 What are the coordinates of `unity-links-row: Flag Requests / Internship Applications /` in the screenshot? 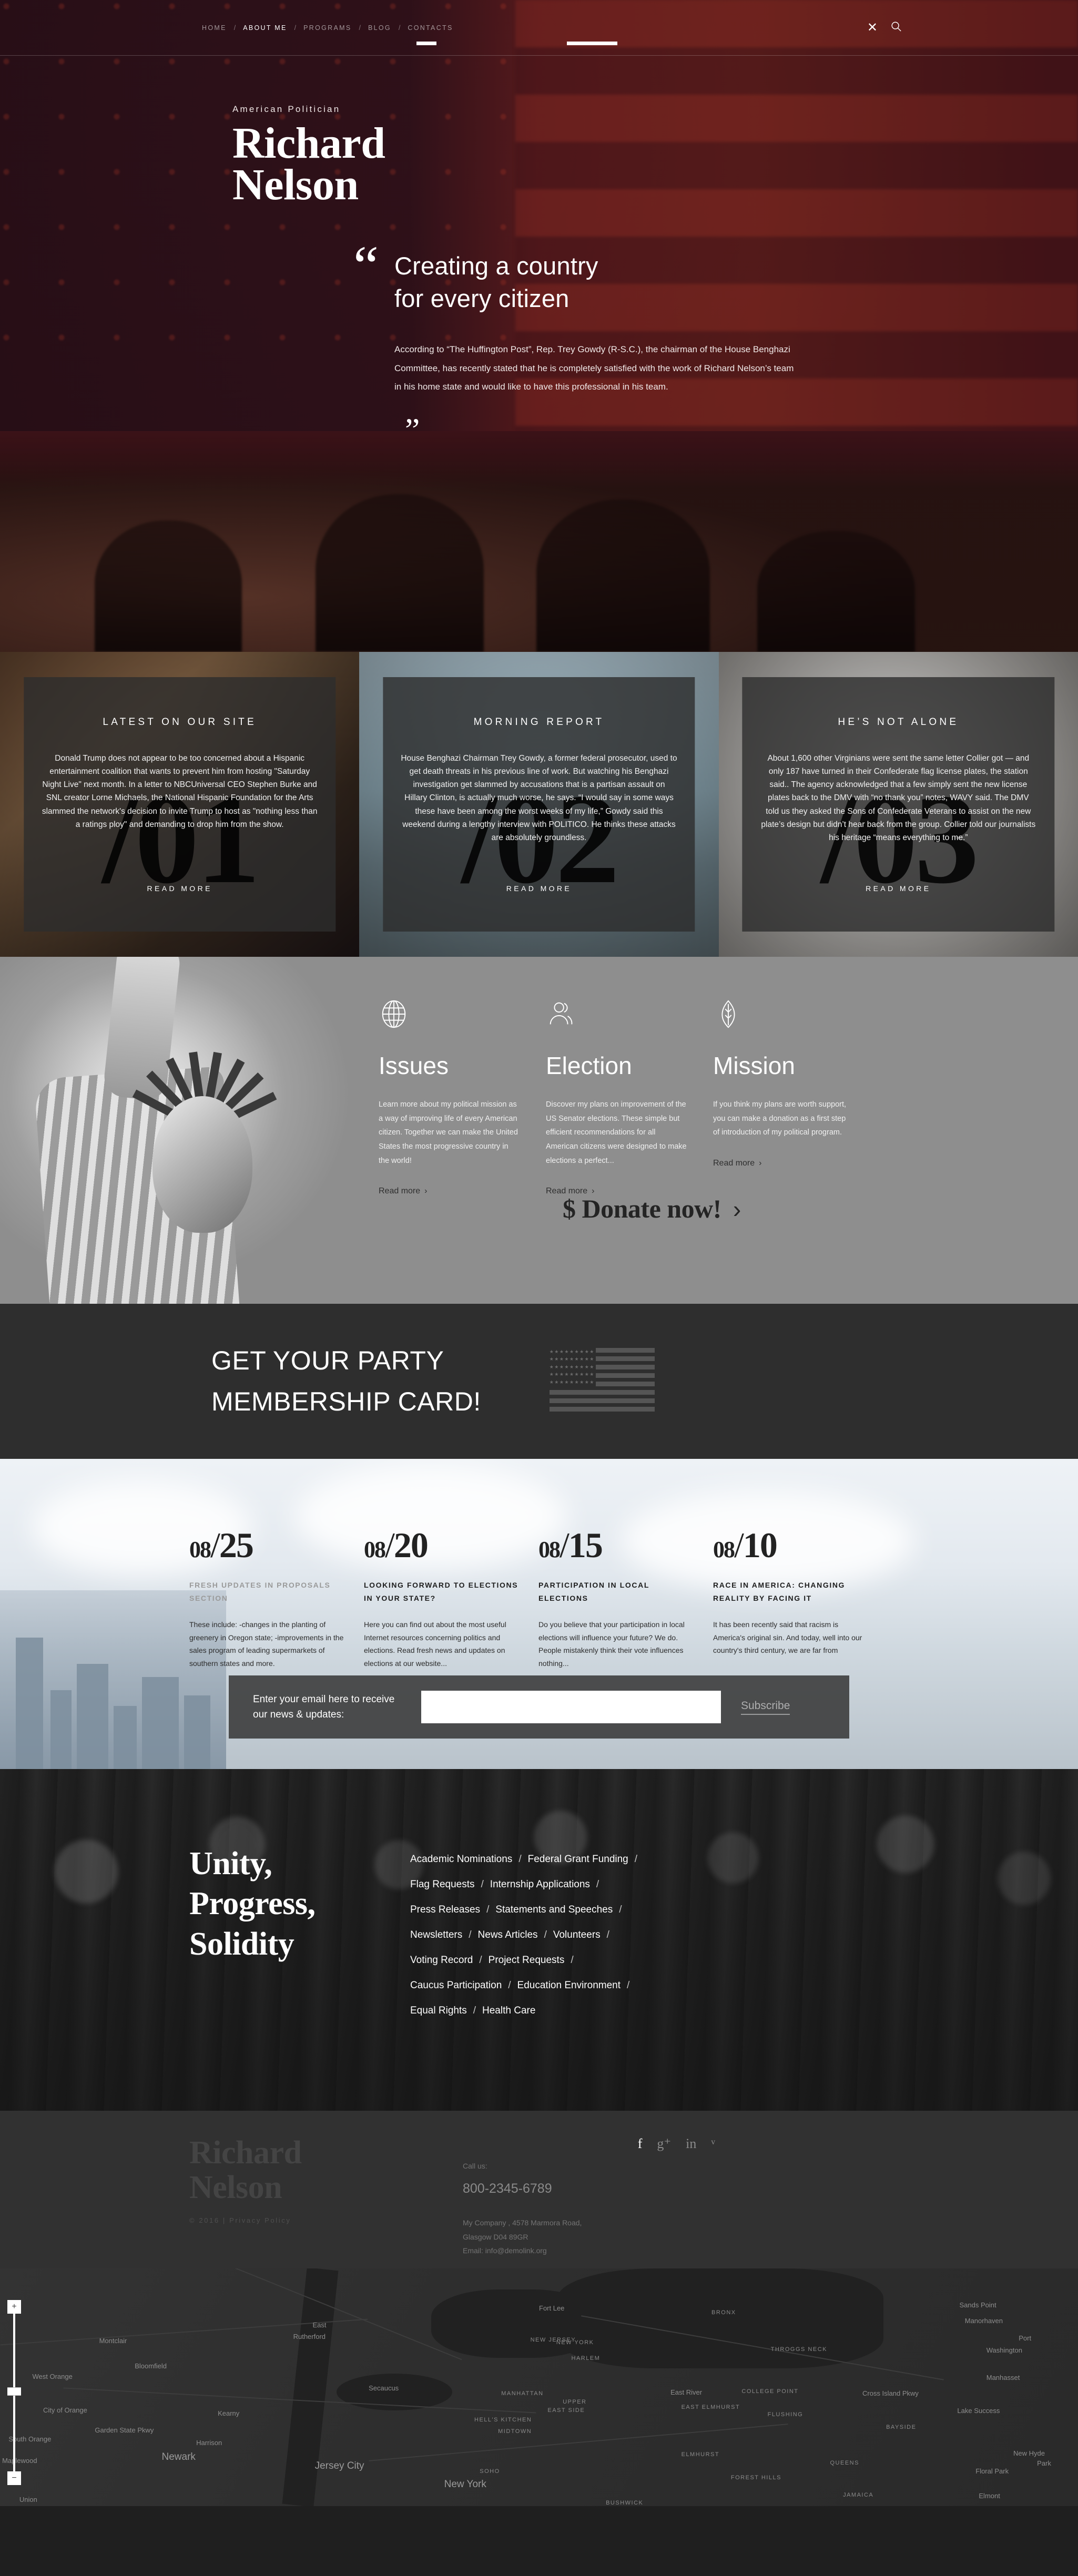 It's located at (527, 1884).